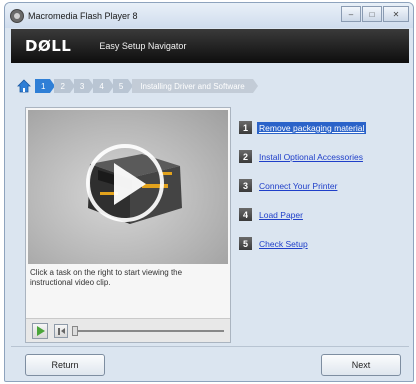 The width and height of the screenshot is (416, 384). I want to click on task-link-remove-packaging: Remove packaging material, so click(312, 127).